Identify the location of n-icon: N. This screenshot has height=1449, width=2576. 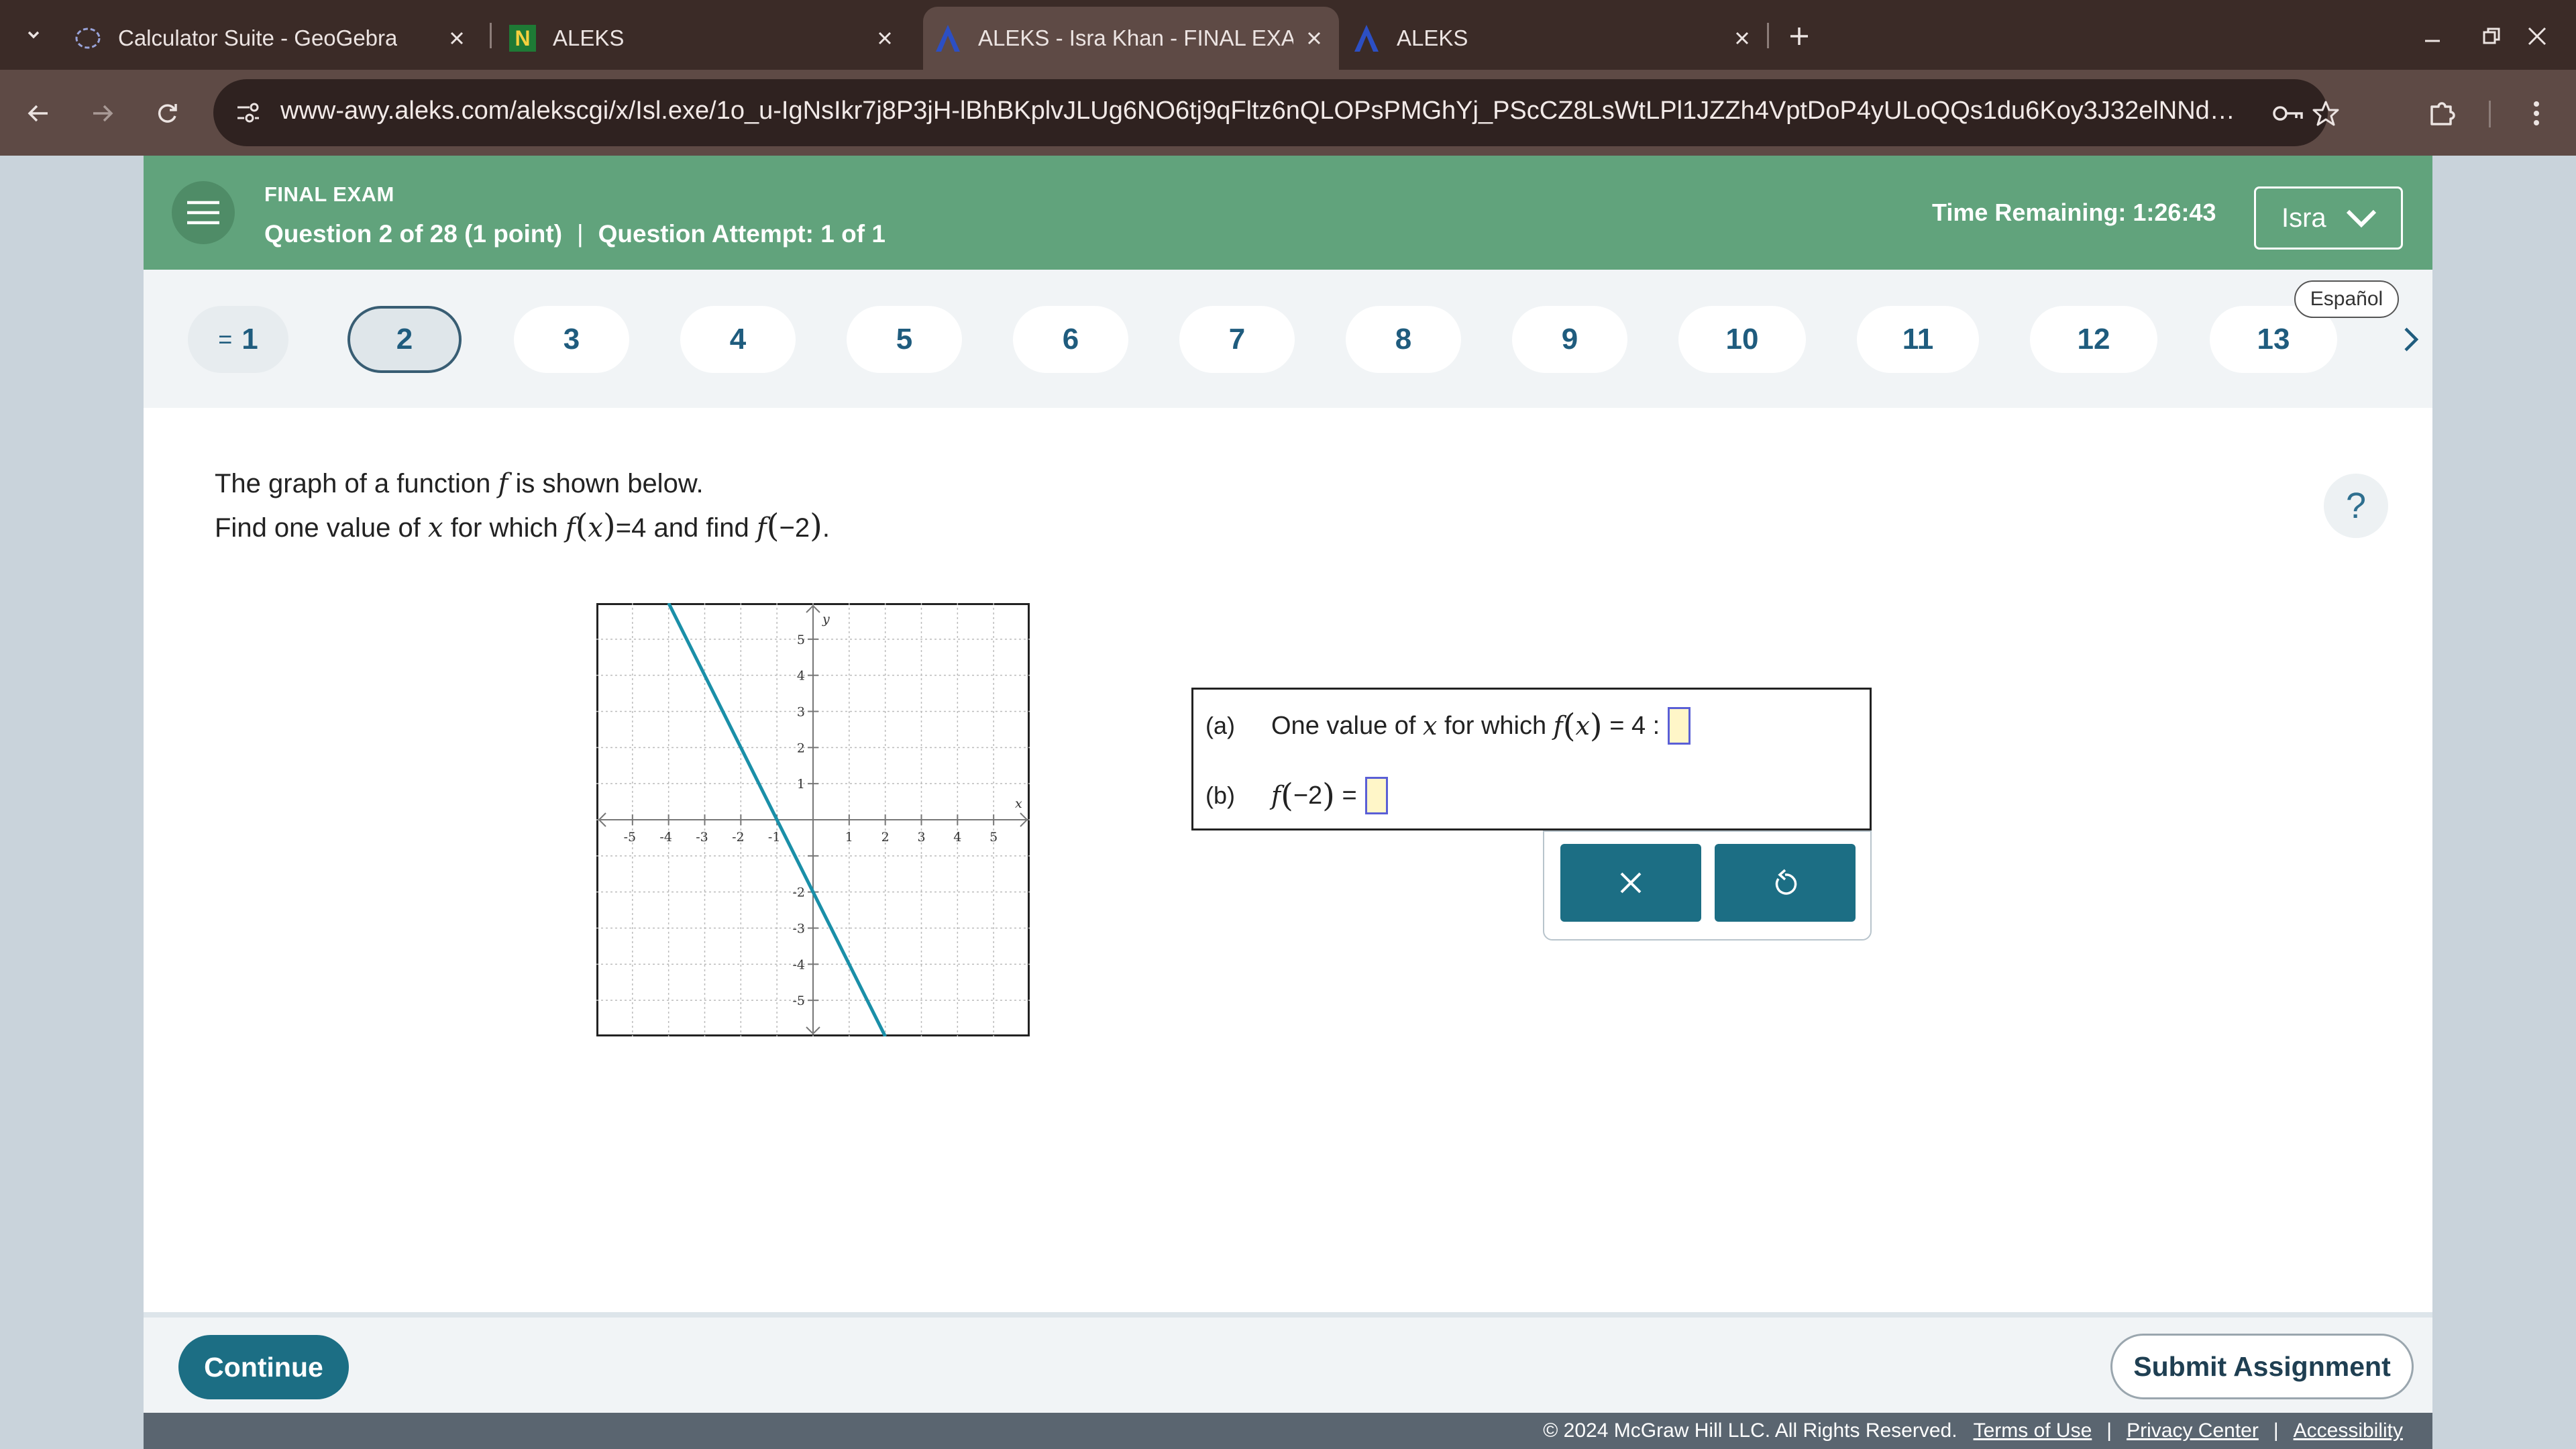
(522, 38).